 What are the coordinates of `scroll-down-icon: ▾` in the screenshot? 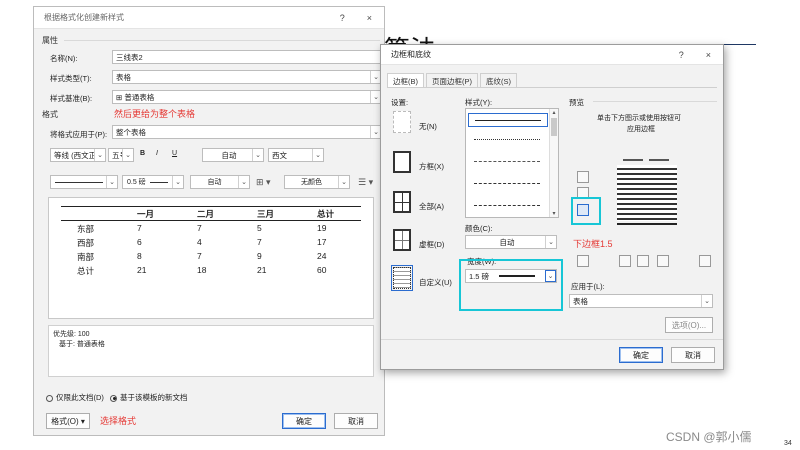 It's located at (554, 213).